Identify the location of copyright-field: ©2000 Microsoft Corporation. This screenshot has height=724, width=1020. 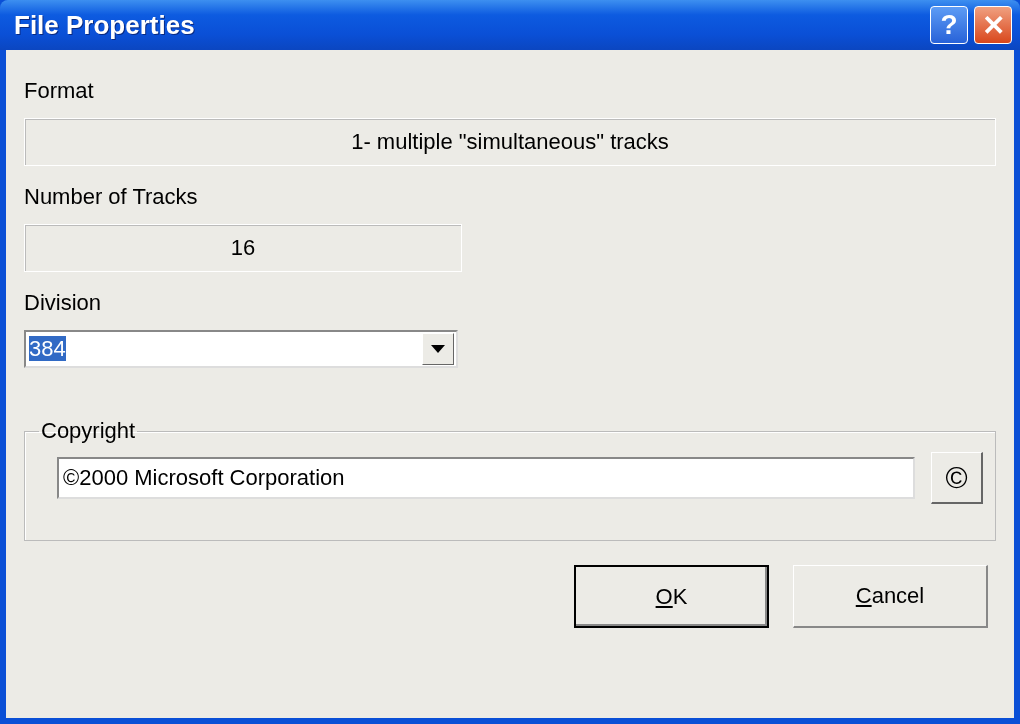
(486, 478).